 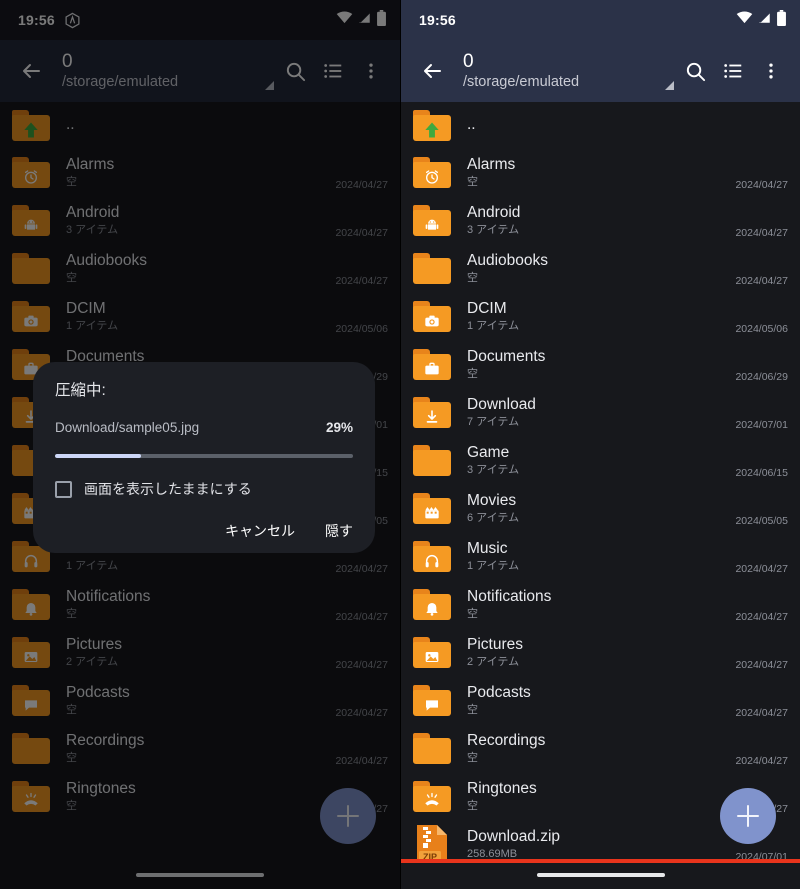 I want to click on cancel-button: キャンセル, so click(x=260, y=531).